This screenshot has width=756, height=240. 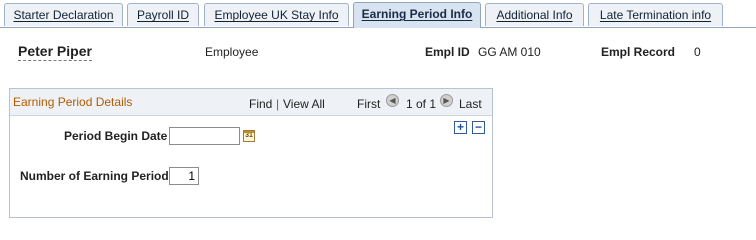 I want to click on add-row-button: +, so click(x=460, y=127).